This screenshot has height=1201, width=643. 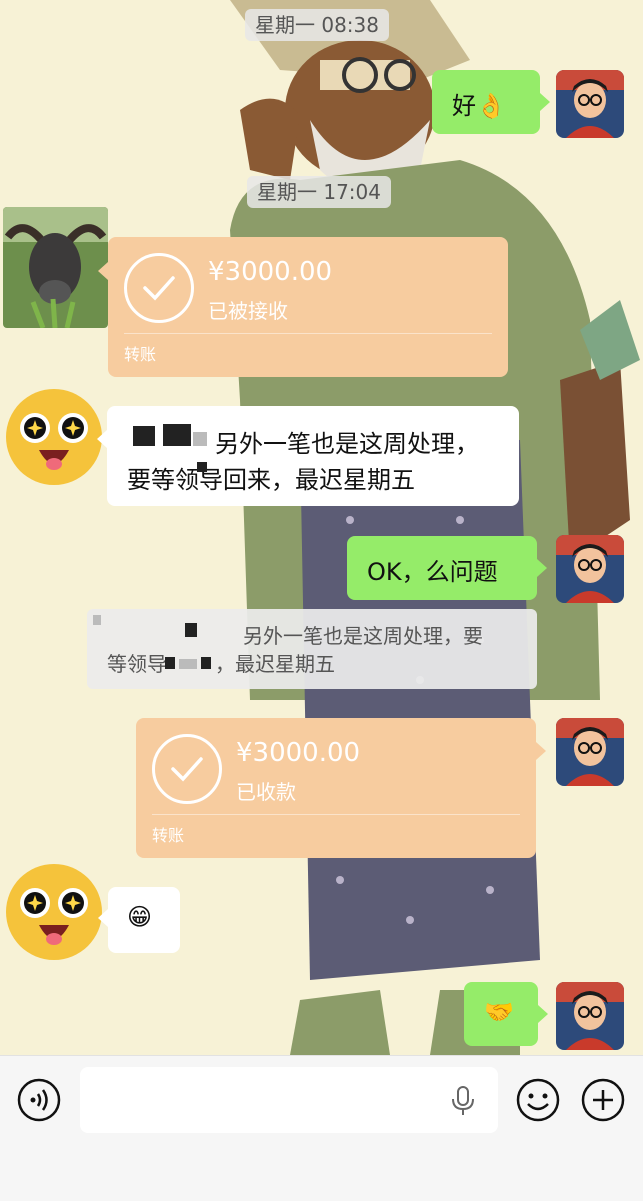 I want to click on input-bar, so click(x=321, y=1128).